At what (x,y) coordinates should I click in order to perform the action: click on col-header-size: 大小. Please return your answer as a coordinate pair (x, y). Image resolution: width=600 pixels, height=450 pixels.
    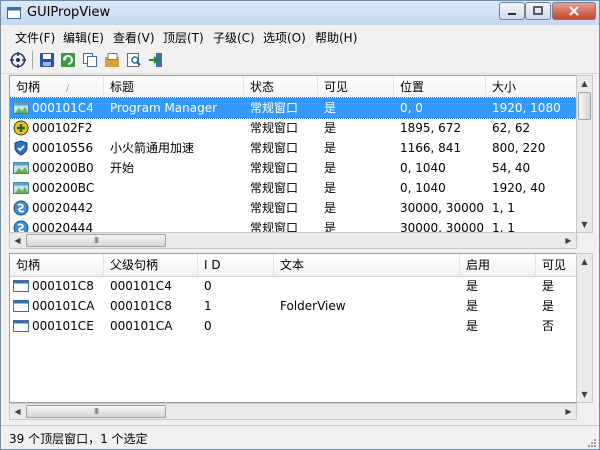
    Looking at the image, I should click on (531, 87).